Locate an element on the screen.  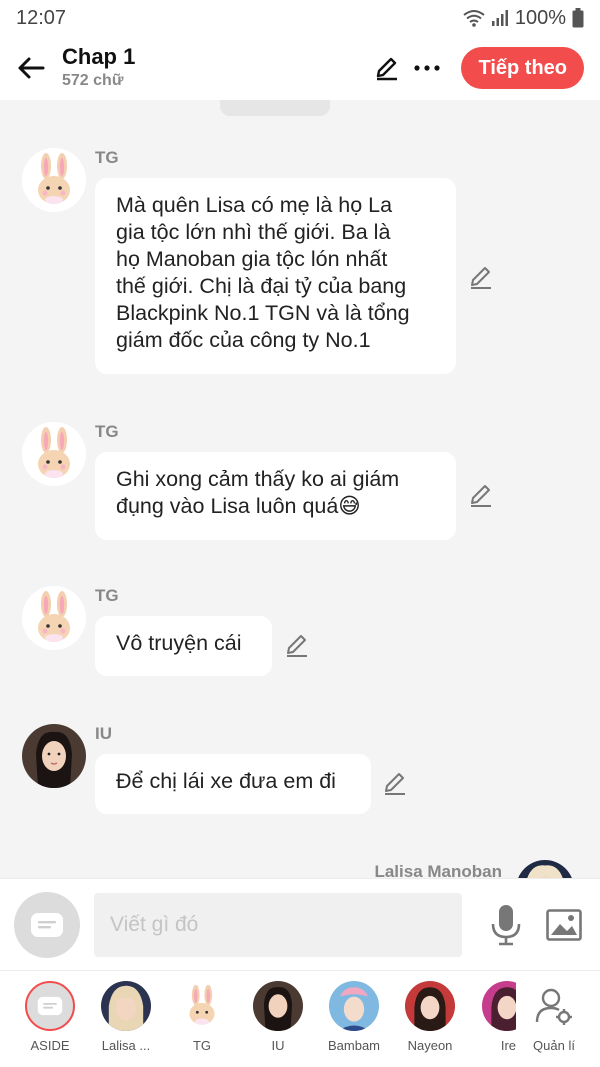
battery-icon is located at coordinates (578, 18).